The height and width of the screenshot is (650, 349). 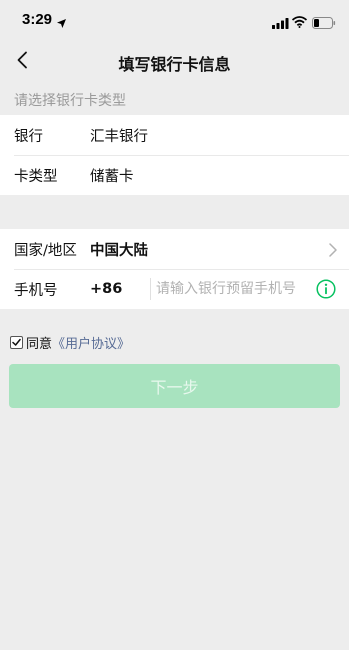 I want to click on region-label: 国家/地区, so click(x=45, y=250).